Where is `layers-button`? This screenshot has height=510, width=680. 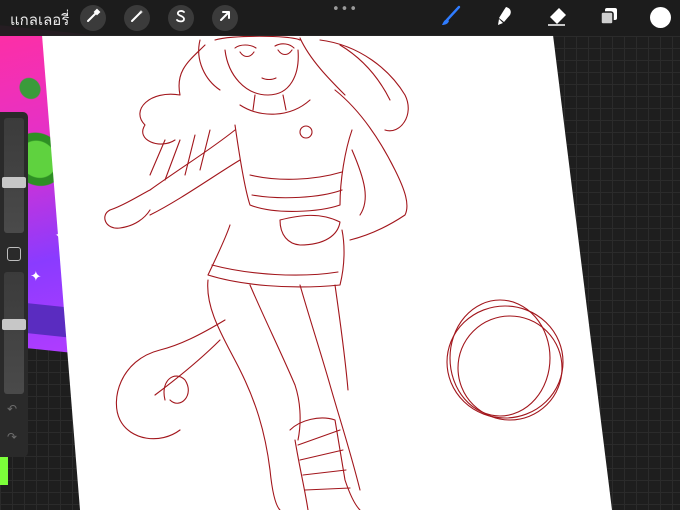 layers-button is located at coordinates (609, 18).